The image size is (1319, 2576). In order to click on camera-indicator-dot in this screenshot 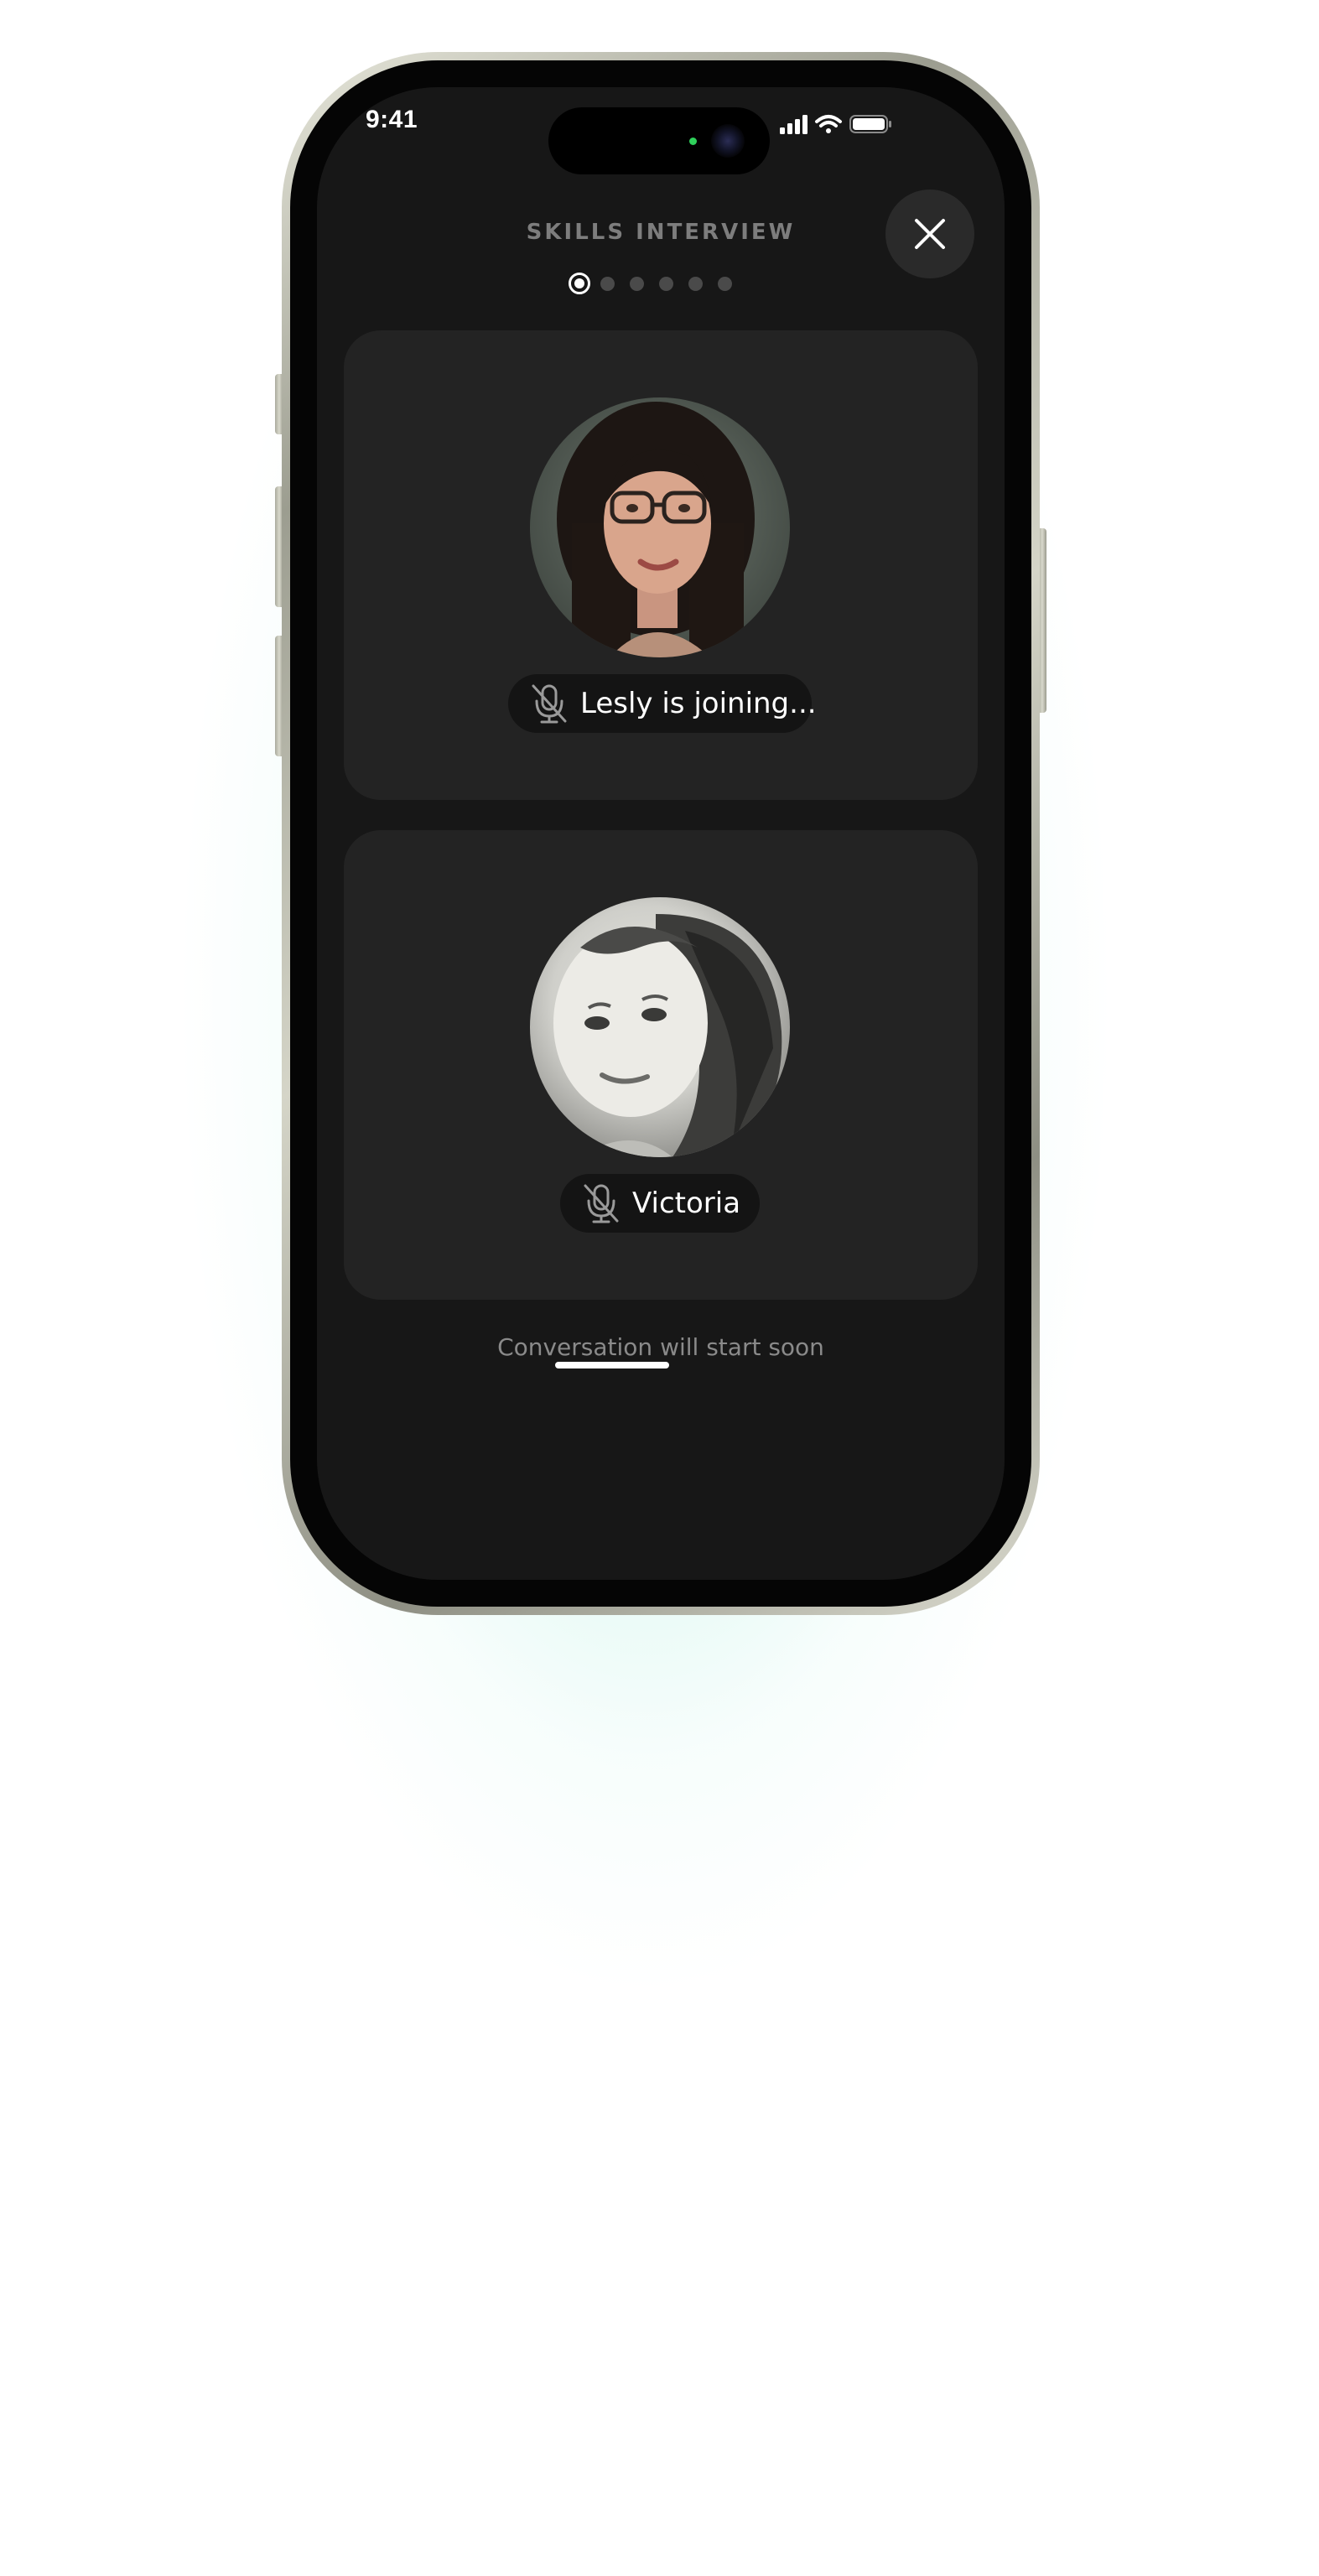, I will do `click(693, 141)`.